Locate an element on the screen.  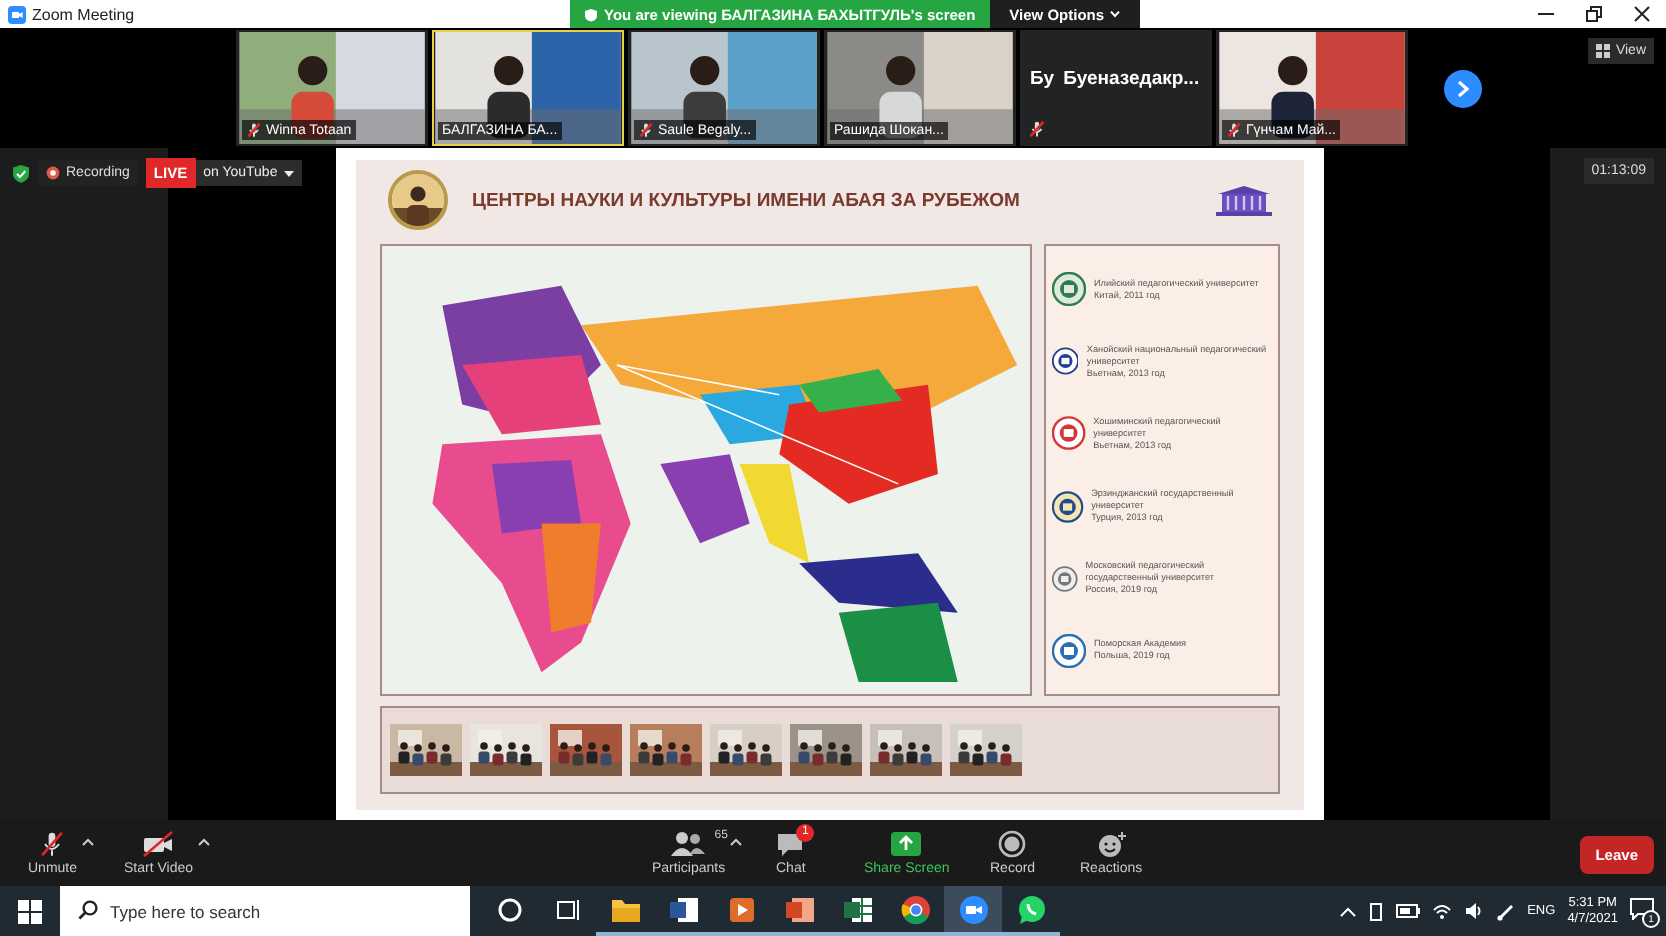
restore-icon is located at coordinates (1594, 14).